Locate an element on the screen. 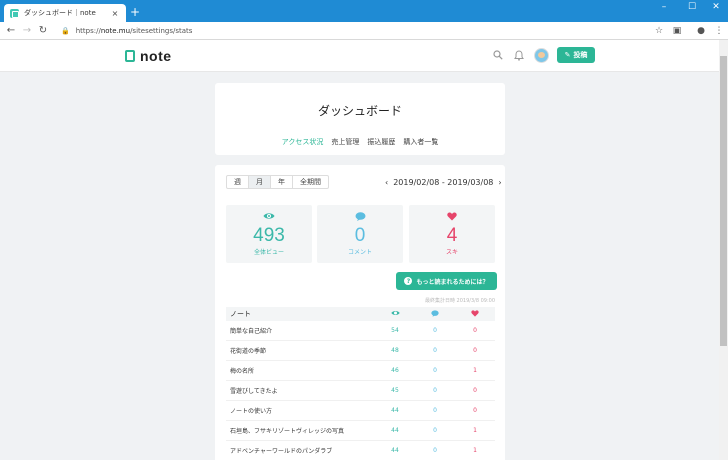 The height and width of the screenshot is (460, 728). notes-table: ノート 簡単な自己紹介 54 0 0 花街道の季節 48 0 0 梅の名所 46 0 1 雪遊びしてきた is located at coordinates (360, 383).